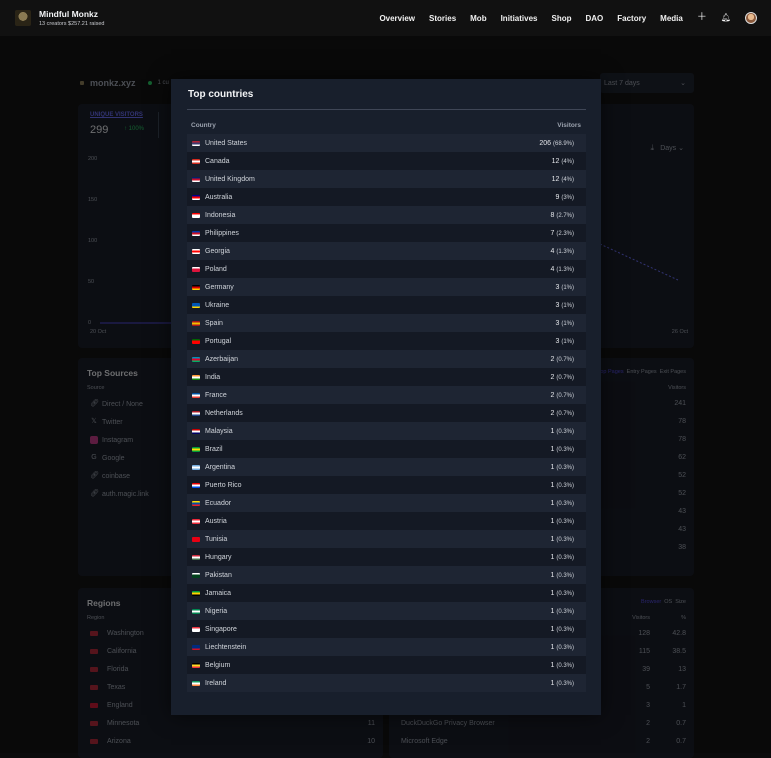 The height and width of the screenshot is (758, 771). I want to click on table-row: Indonesia 8 (2.7%), so click(386, 215).